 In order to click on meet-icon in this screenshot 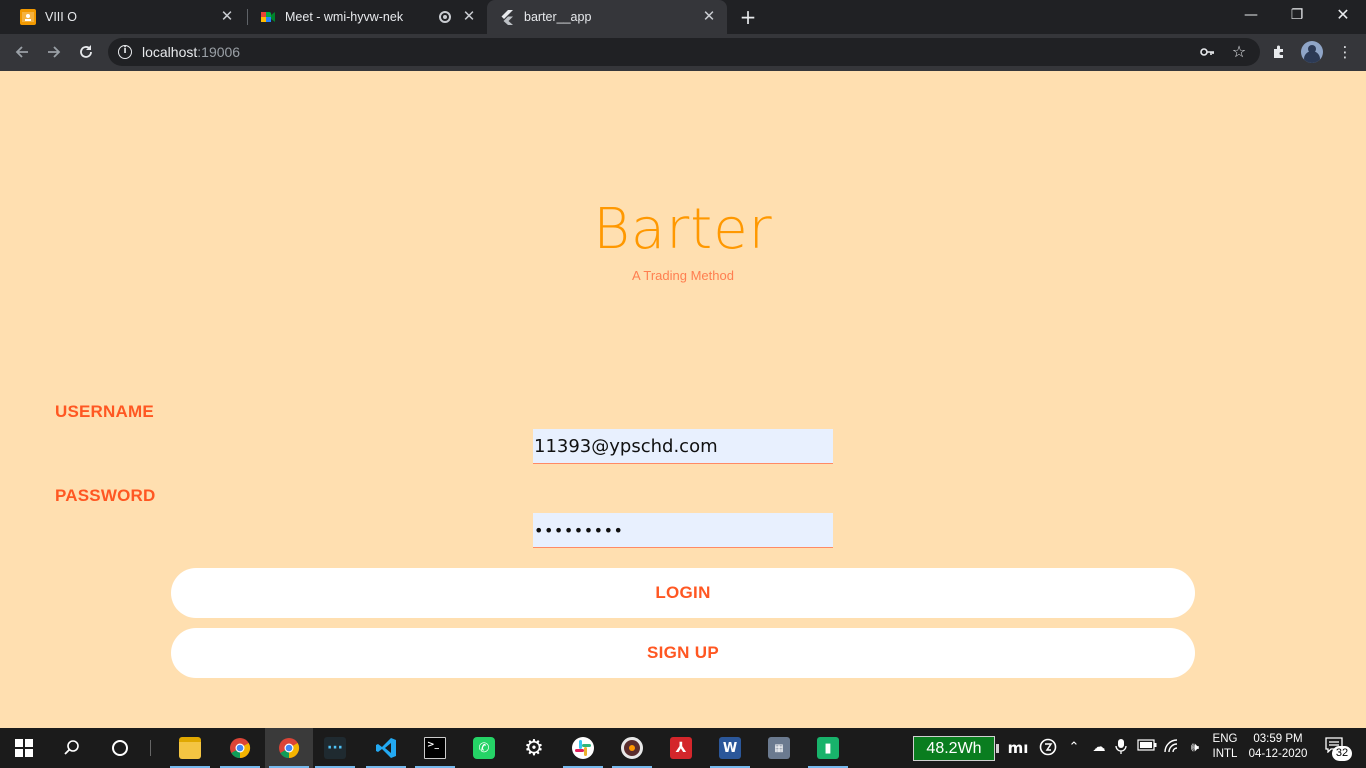, I will do `click(268, 17)`.